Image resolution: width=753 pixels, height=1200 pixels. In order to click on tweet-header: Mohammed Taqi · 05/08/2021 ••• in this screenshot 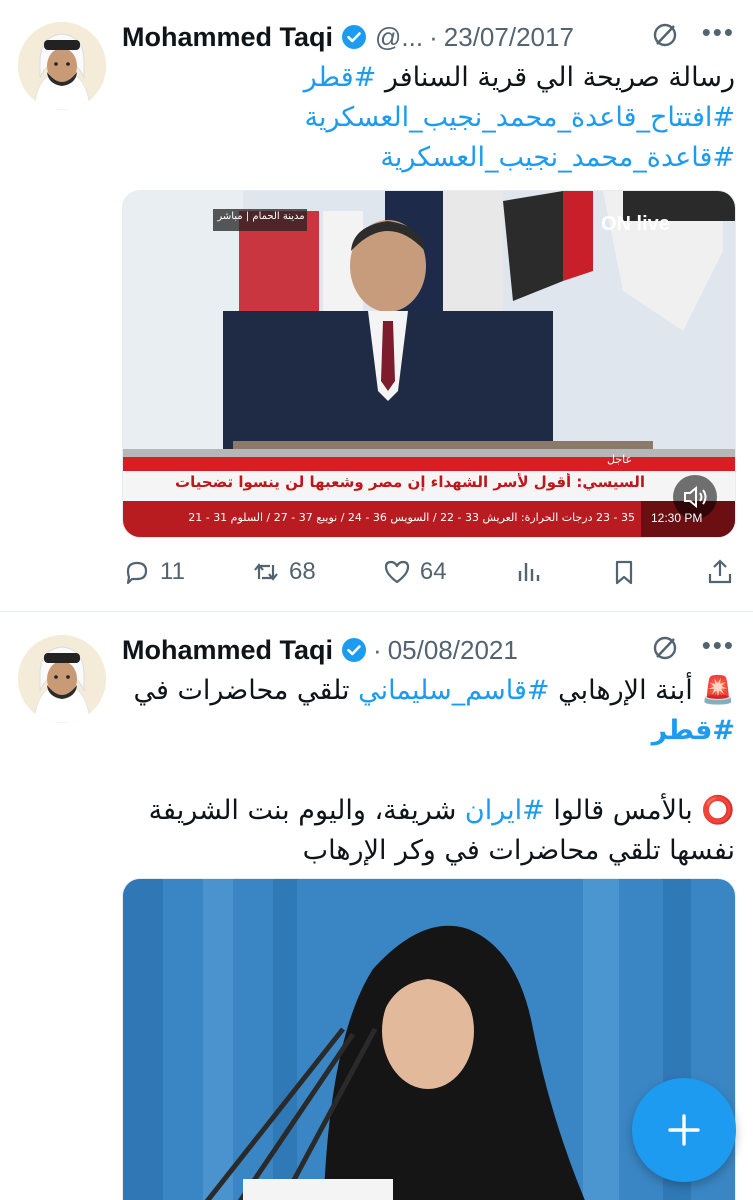, I will do `click(428, 650)`.